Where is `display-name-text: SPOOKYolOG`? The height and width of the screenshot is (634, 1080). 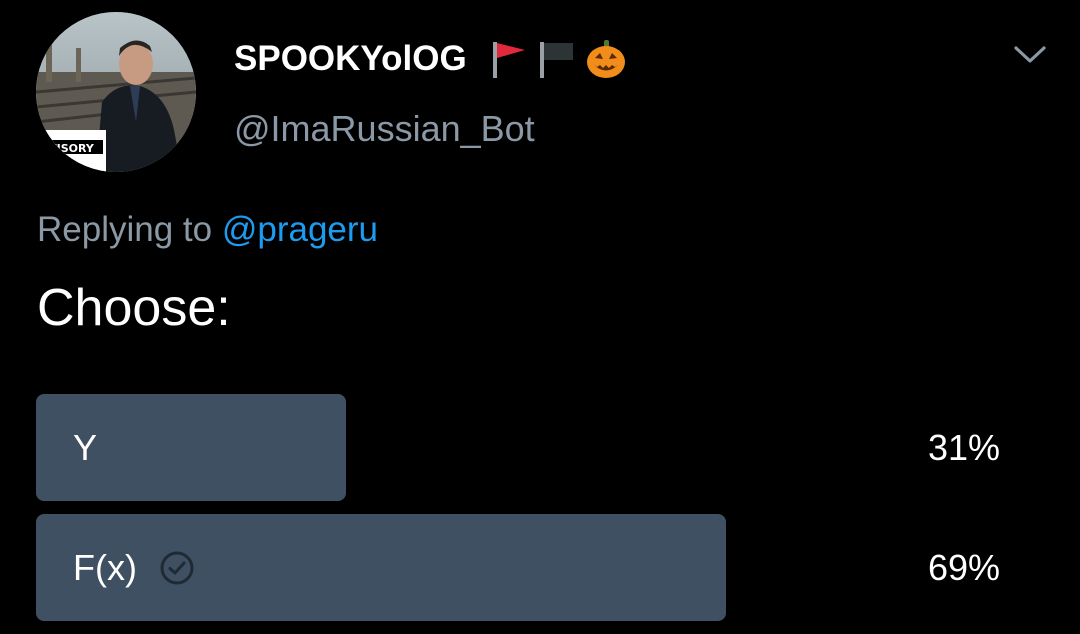
display-name-text: SPOOKYolOG is located at coordinates (350, 58).